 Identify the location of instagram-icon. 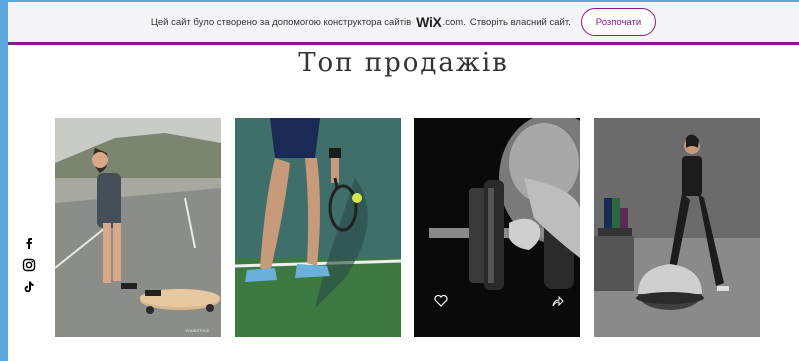
(29, 265).